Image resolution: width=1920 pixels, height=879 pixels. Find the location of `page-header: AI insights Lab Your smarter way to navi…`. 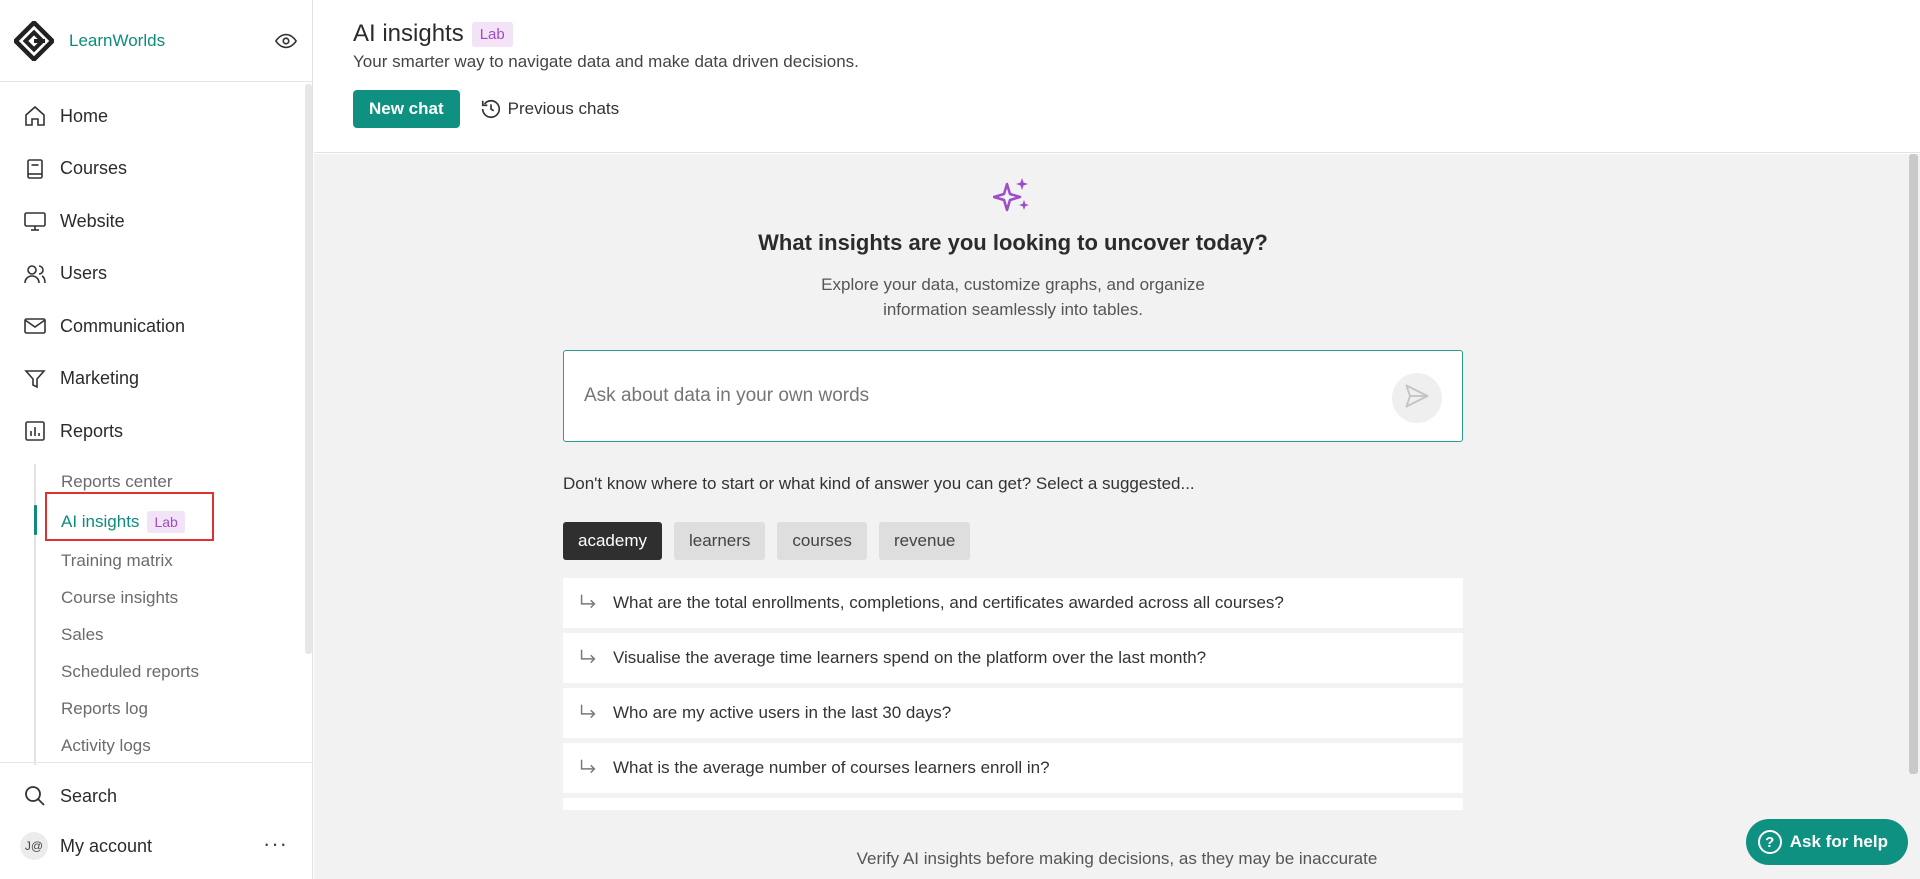

page-header: AI insights Lab Your smarter way to navi… is located at coordinates (1117, 76).